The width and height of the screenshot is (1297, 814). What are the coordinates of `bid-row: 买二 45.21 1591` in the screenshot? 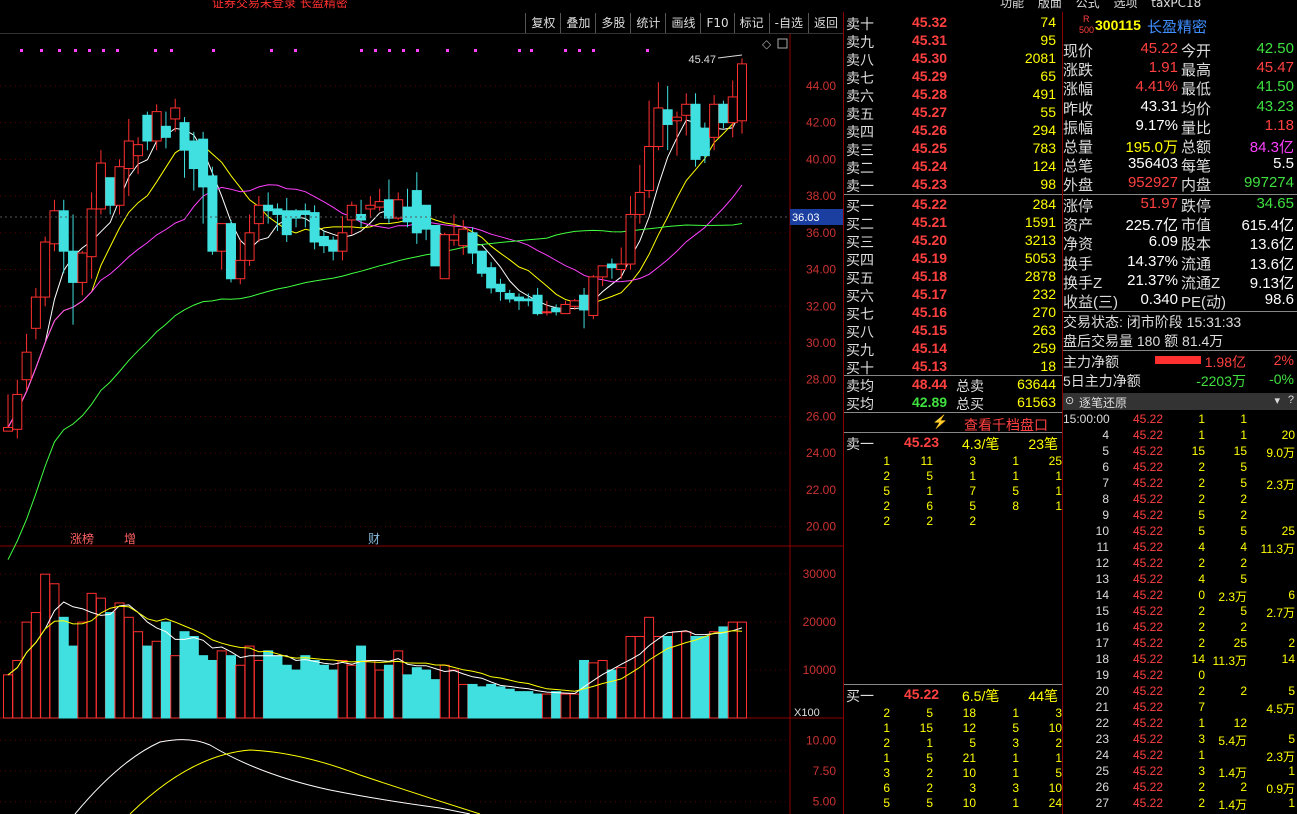 It's located at (953, 223).